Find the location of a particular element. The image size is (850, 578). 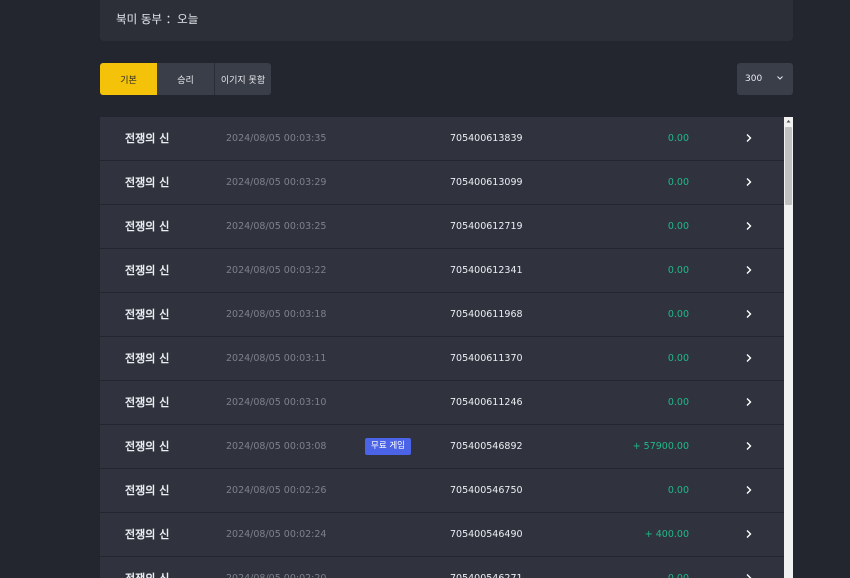

history-row: 전쟁의 신 2024/08/05 00:03:35 705400613839 0.00 is located at coordinates (442, 139).